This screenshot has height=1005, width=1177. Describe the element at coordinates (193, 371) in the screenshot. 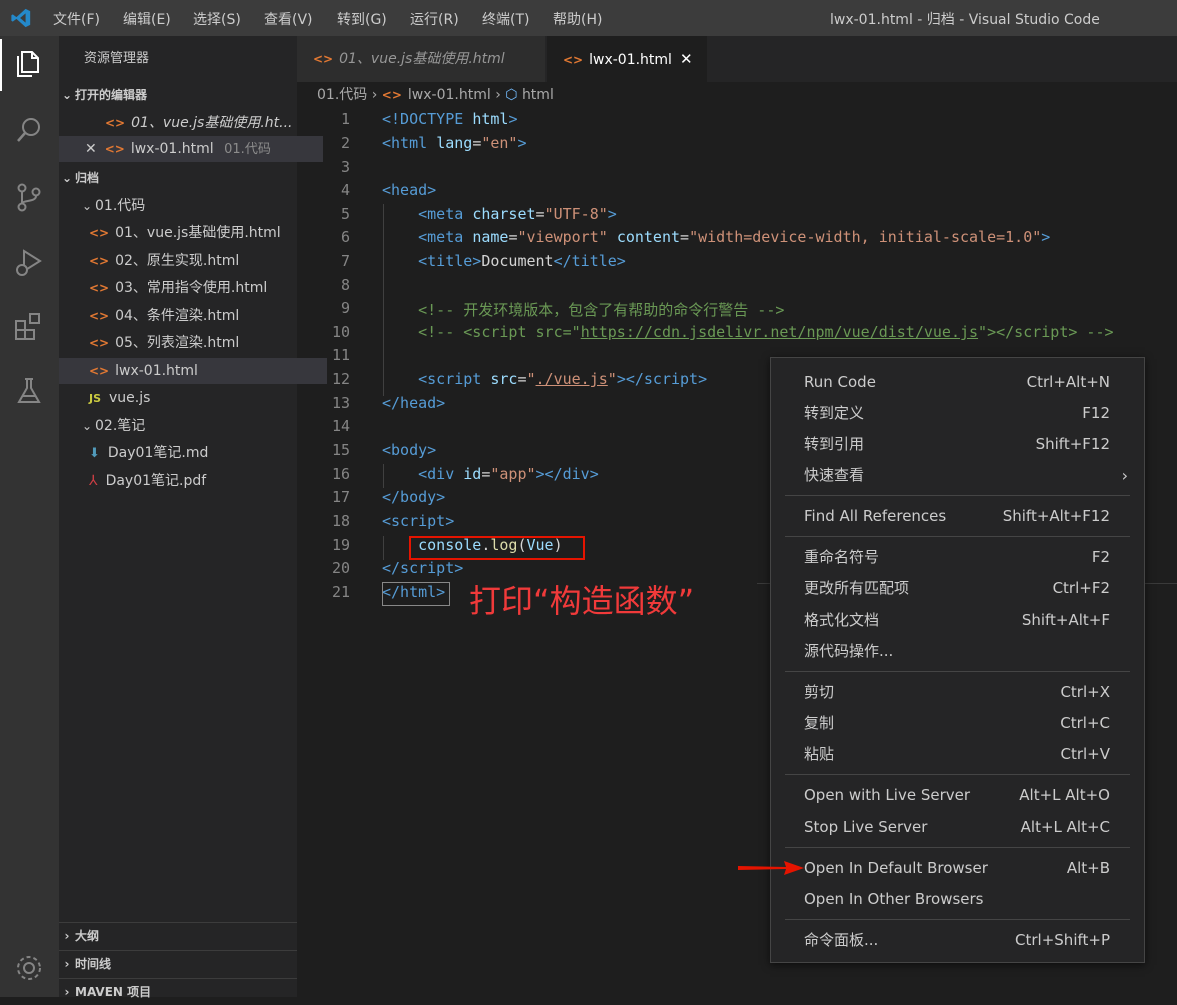

I see `file-item-active: <> lwx-01.html` at that location.